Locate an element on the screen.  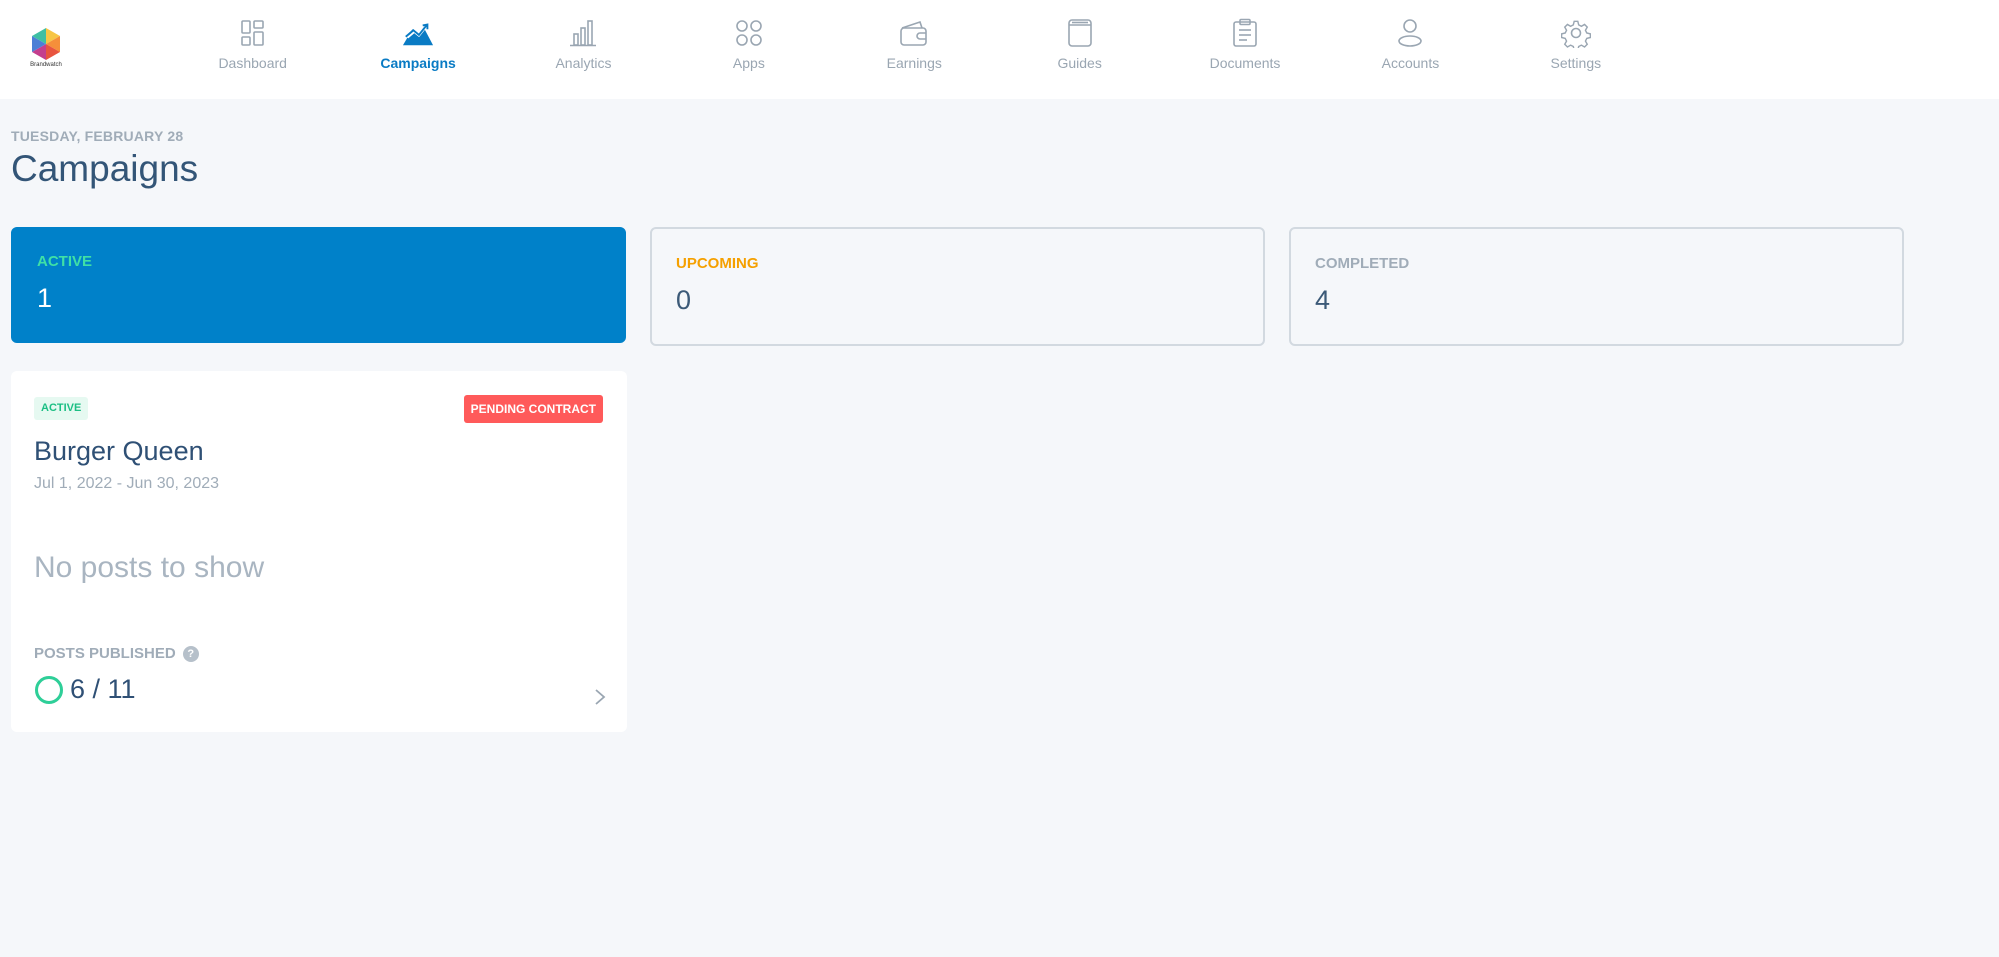
posts-published-label: POSTS PUBLISHED ? is located at coordinates (116, 653).